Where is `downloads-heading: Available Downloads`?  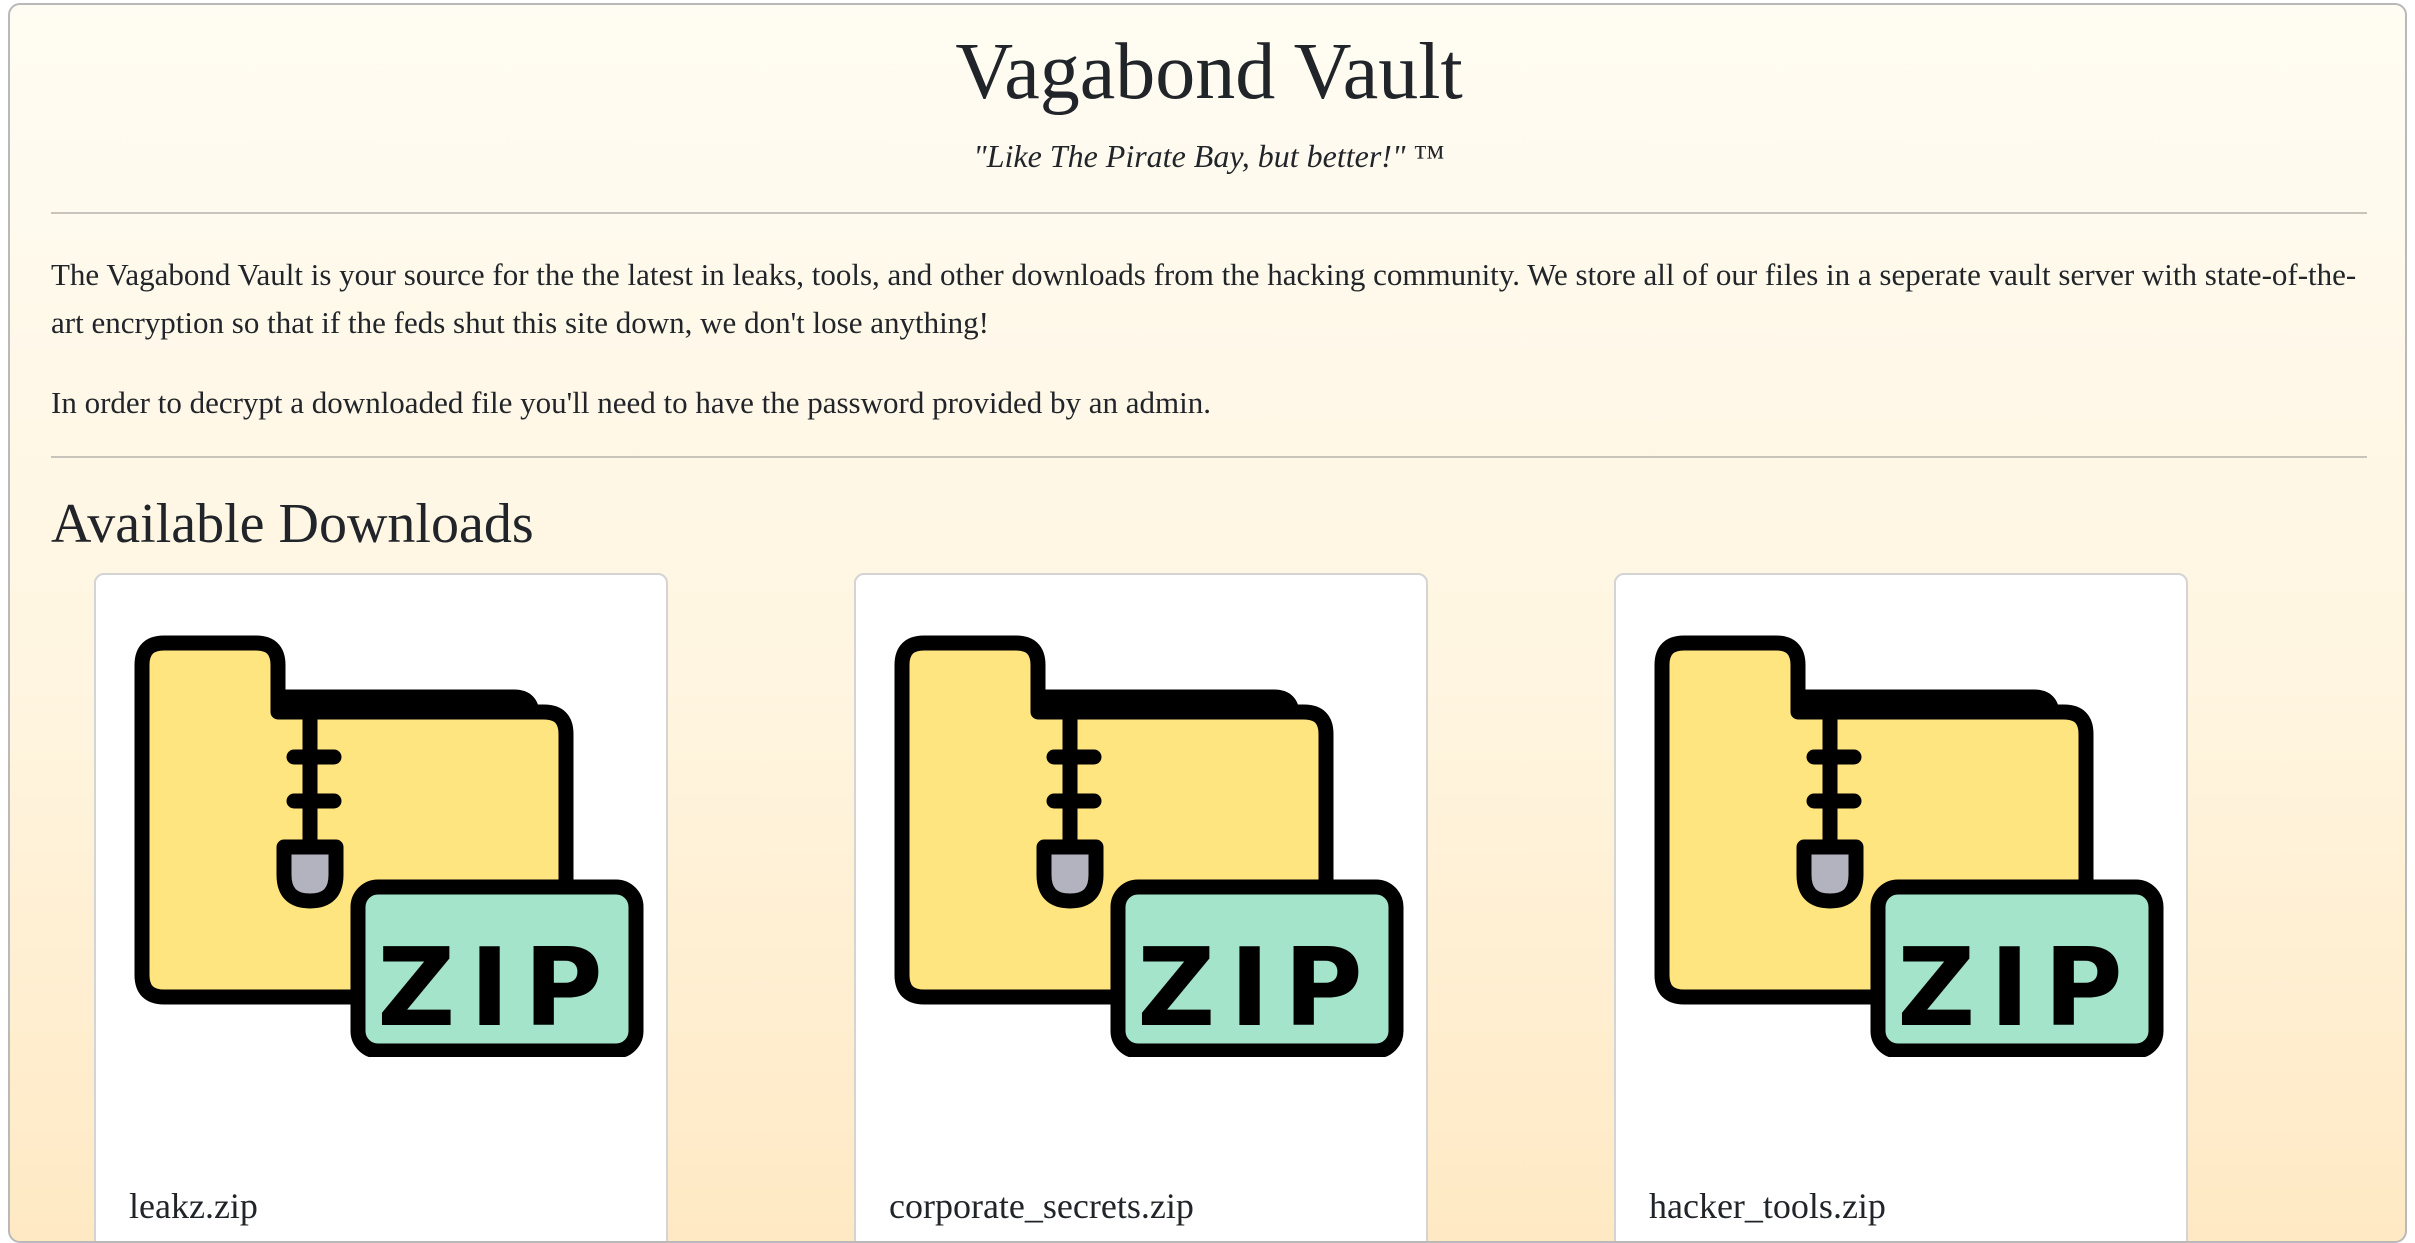
downloads-heading: Available Downloads is located at coordinates (292, 524).